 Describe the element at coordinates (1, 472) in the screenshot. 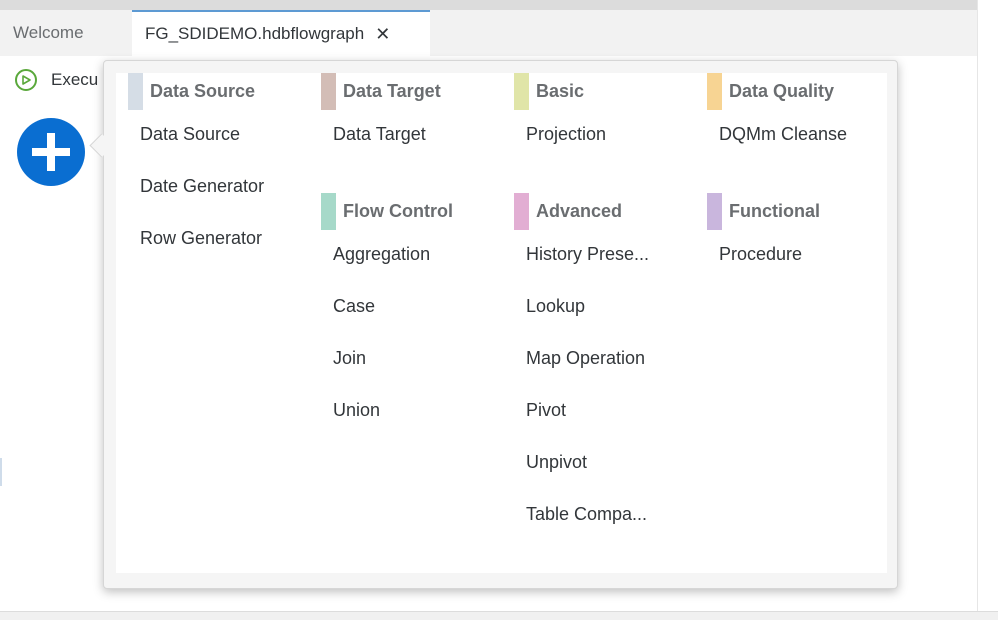

I see `canvas-edge-marker` at that location.